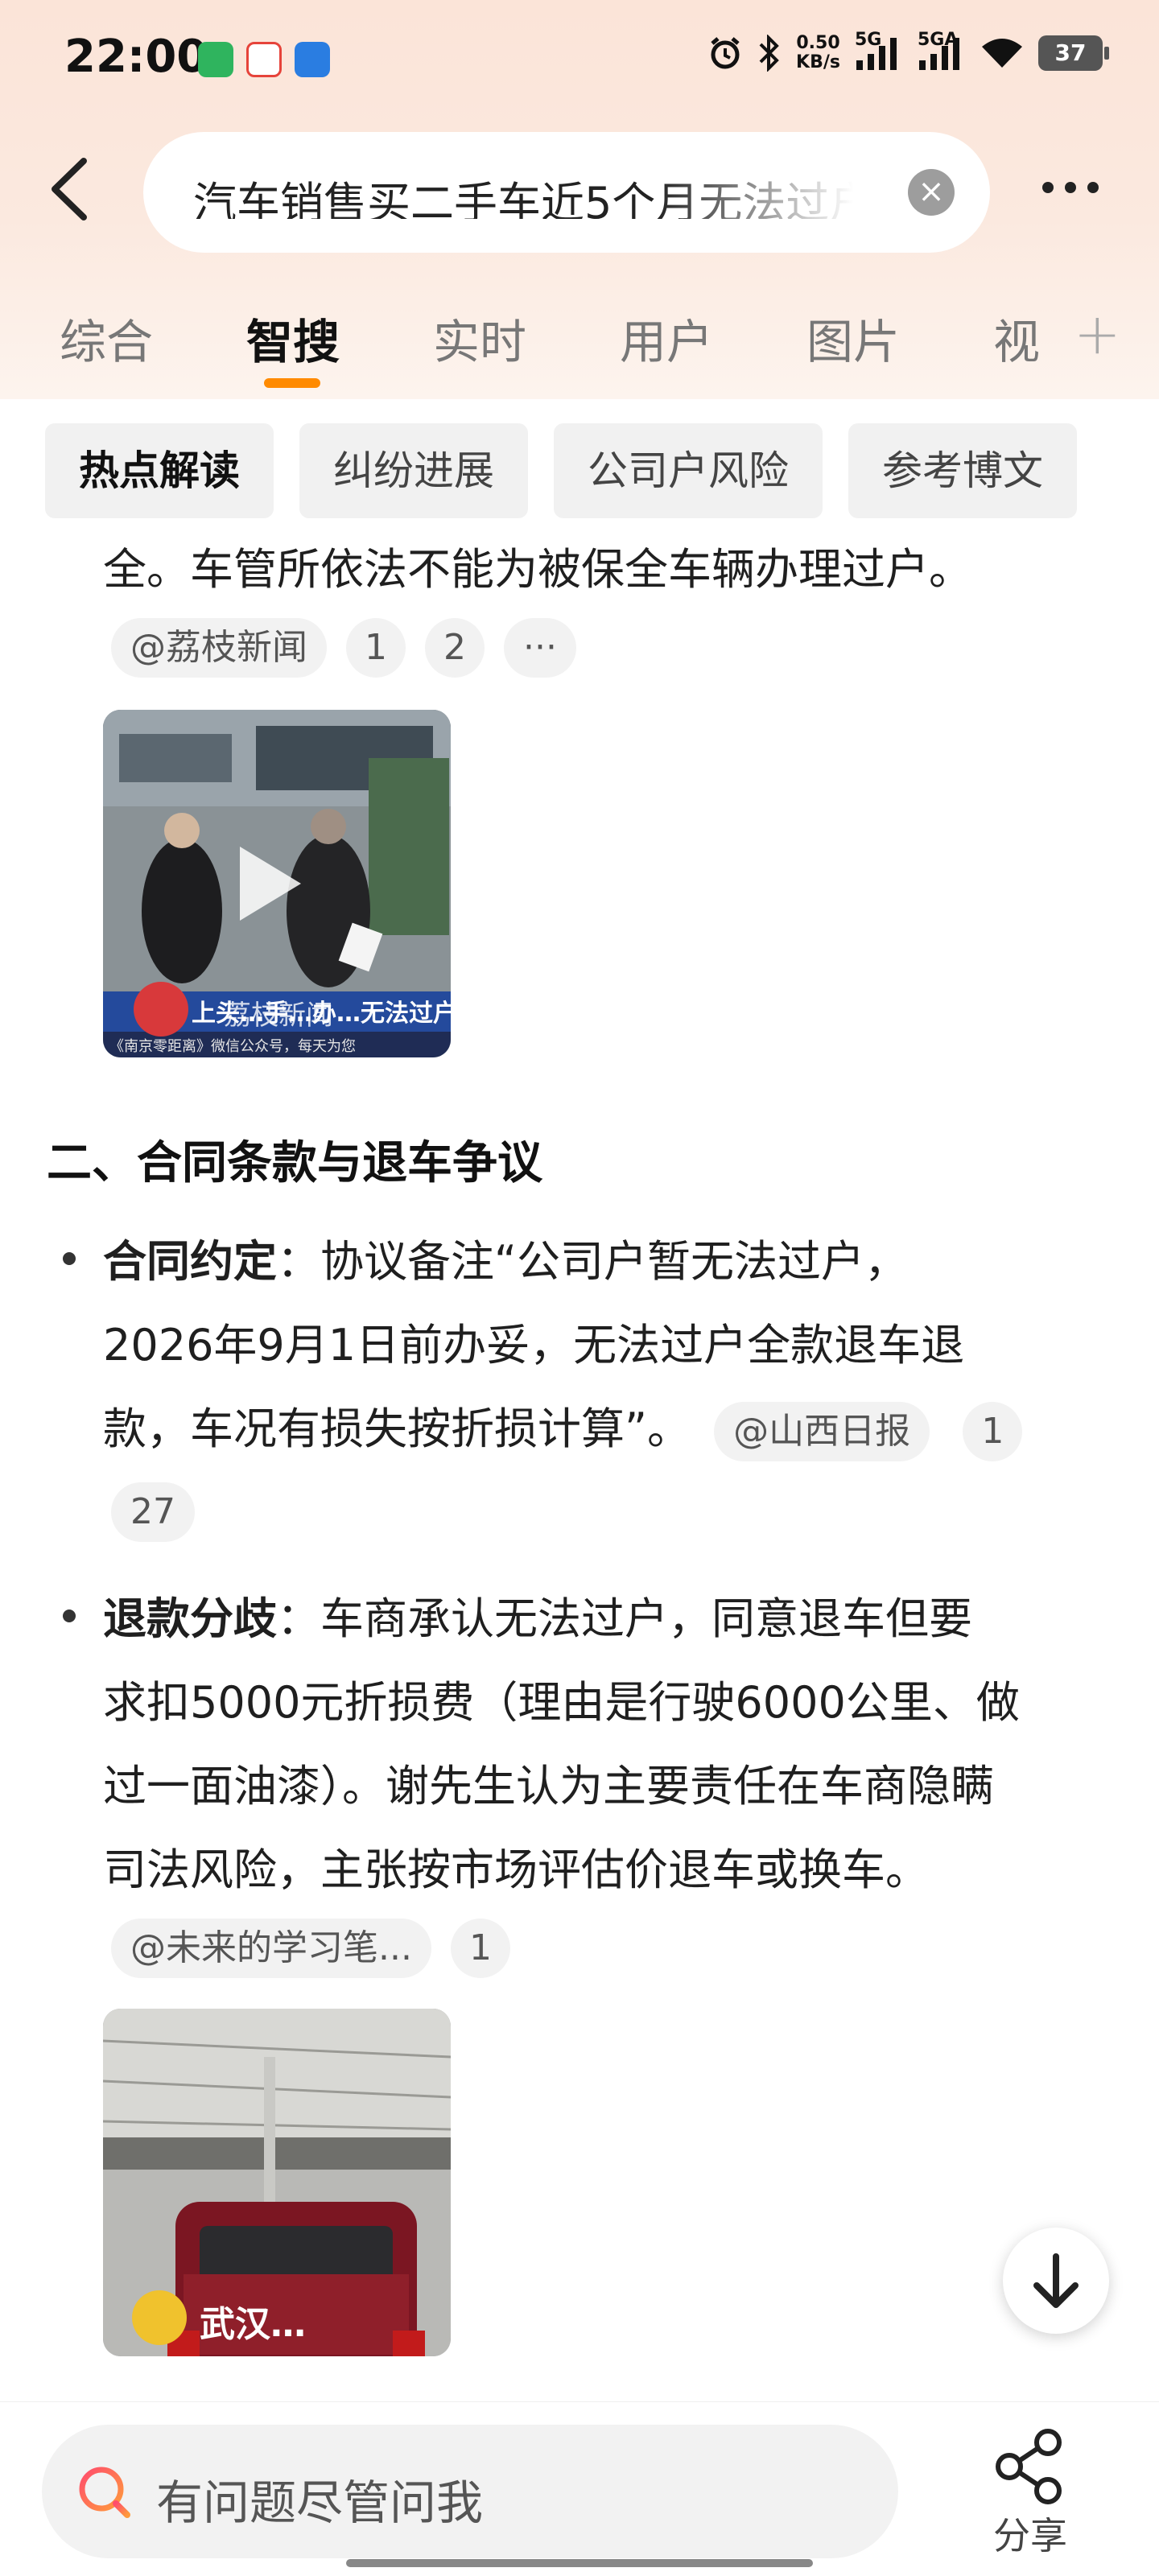  What do you see at coordinates (343, 648) in the screenshot?
I see `source-row: @荔枝新闻 1 2 ···` at bounding box center [343, 648].